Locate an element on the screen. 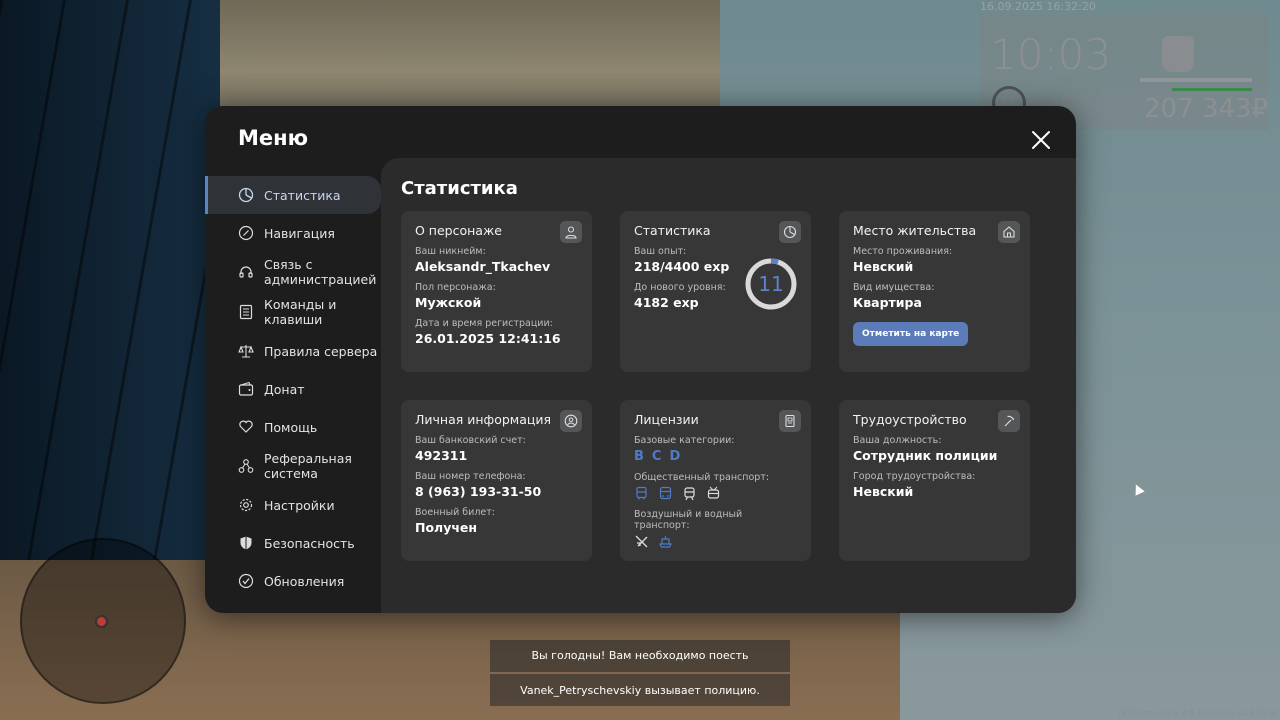 This screenshot has width=1280, height=720. gear-icon is located at coordinates (246, 505).